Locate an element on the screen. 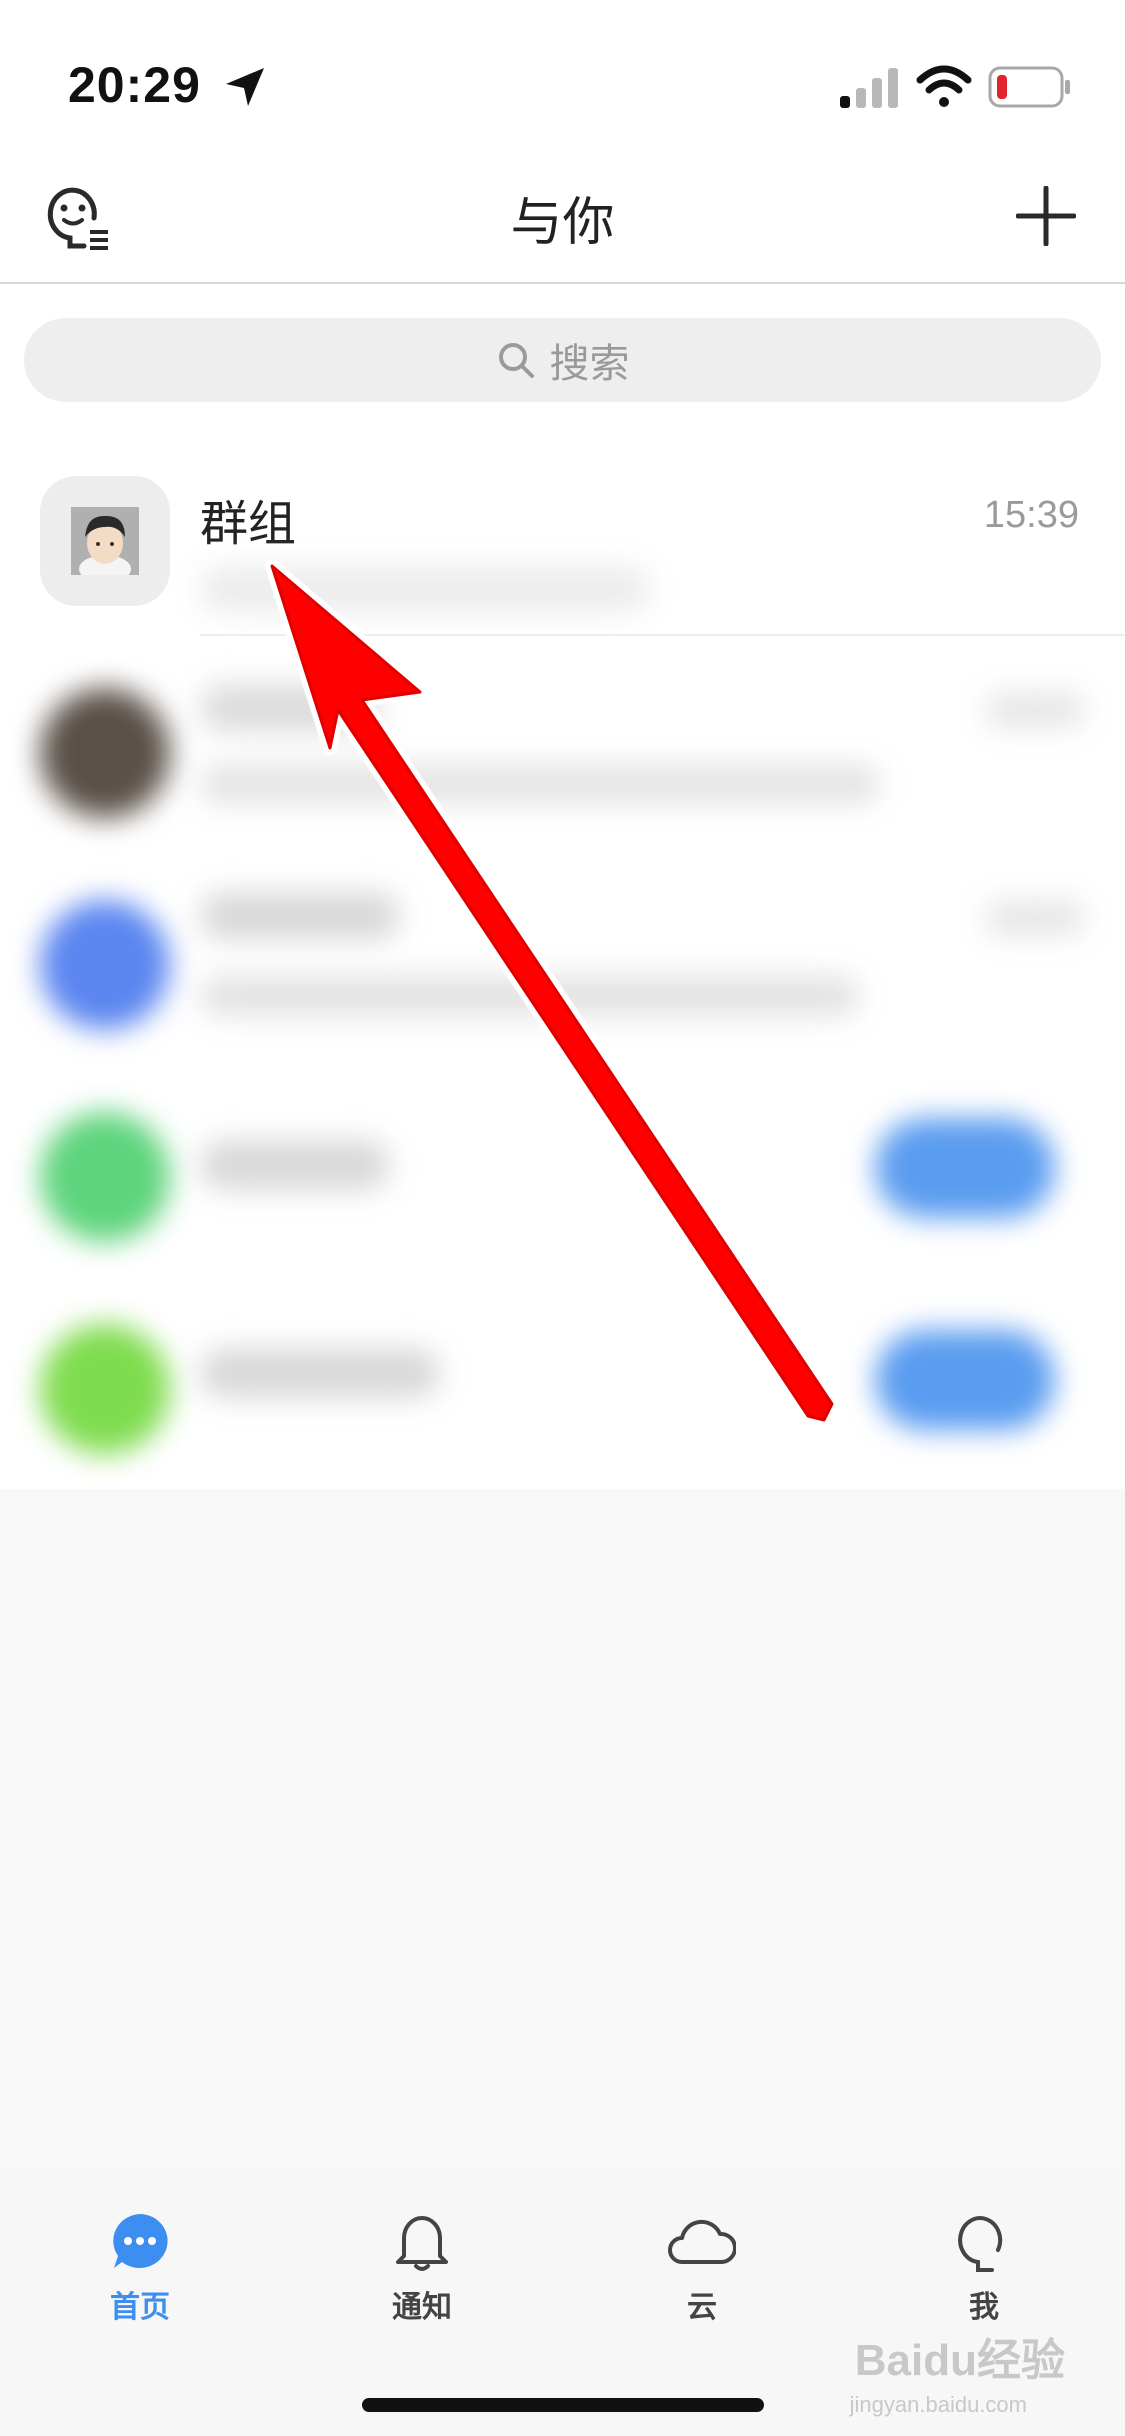  person-icon is located at coordinates (980, 2244).